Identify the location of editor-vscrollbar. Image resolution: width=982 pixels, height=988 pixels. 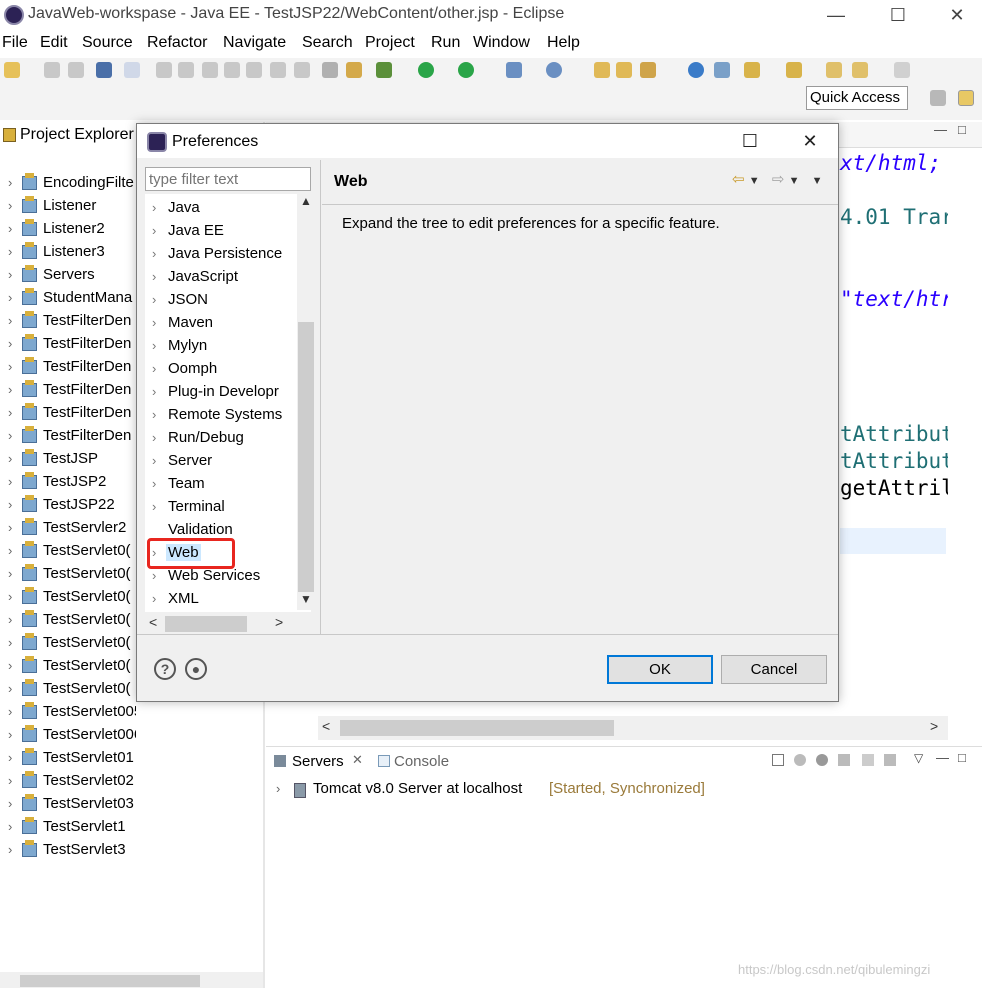
(958, 433).